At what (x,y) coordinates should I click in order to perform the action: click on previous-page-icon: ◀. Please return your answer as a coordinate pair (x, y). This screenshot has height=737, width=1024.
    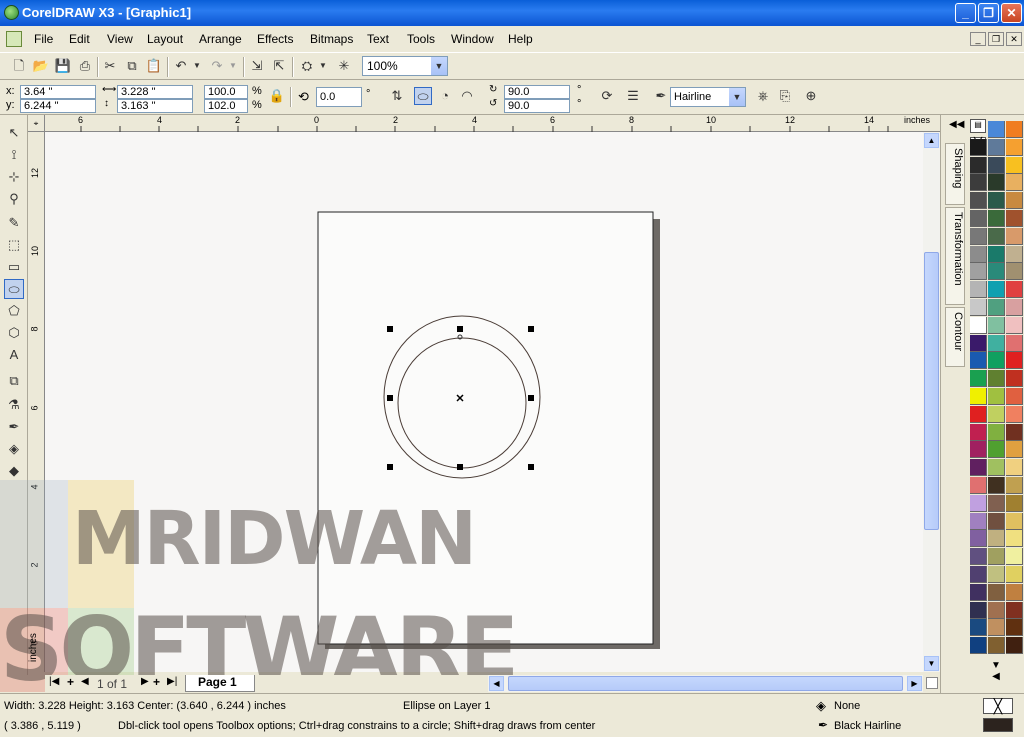
    Looking at the image, I should click on (85, 681).